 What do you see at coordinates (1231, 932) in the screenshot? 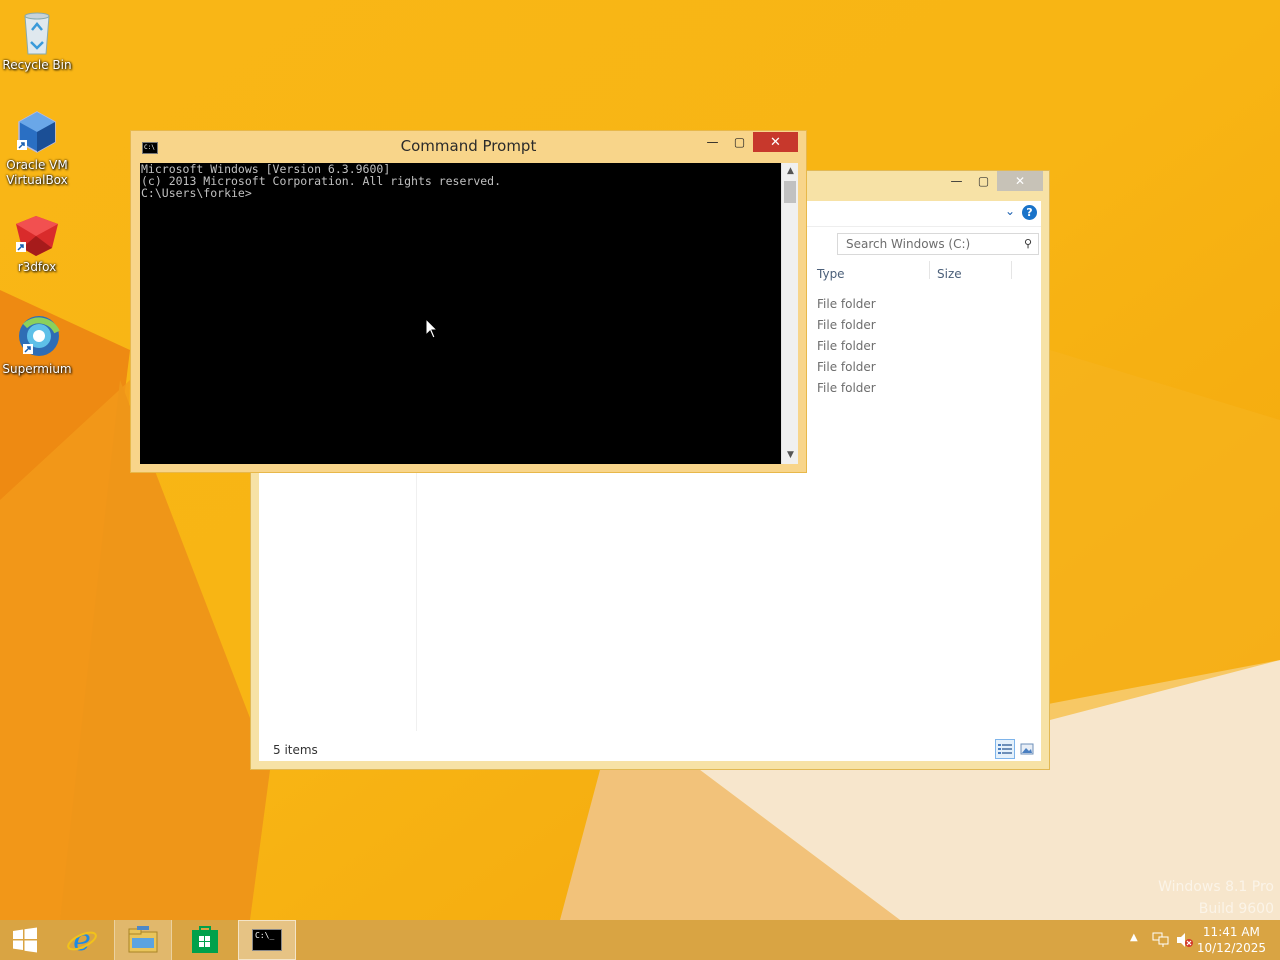
I see `clock-time: 11:41 AM` at bounding box center [1231, 932].